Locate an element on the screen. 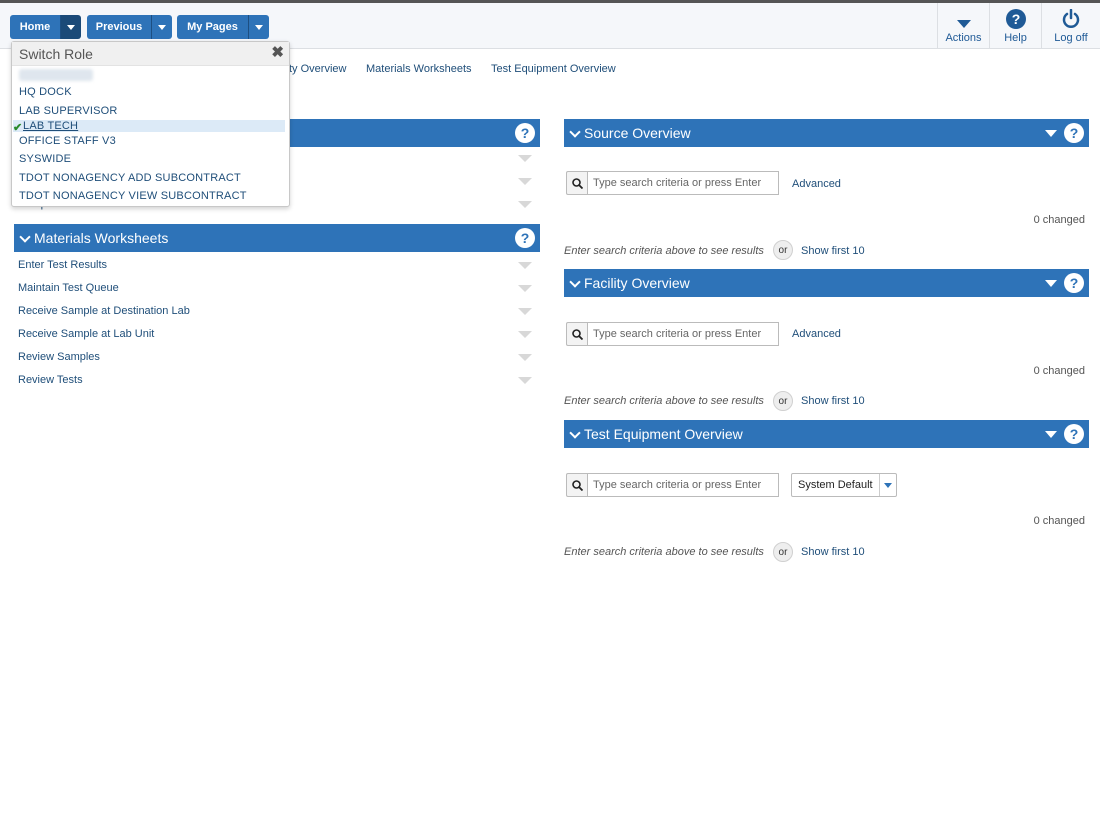 This screenshot has width=1100, height=826. list-item: Enter Test Results is located at coordinates (276, 268).